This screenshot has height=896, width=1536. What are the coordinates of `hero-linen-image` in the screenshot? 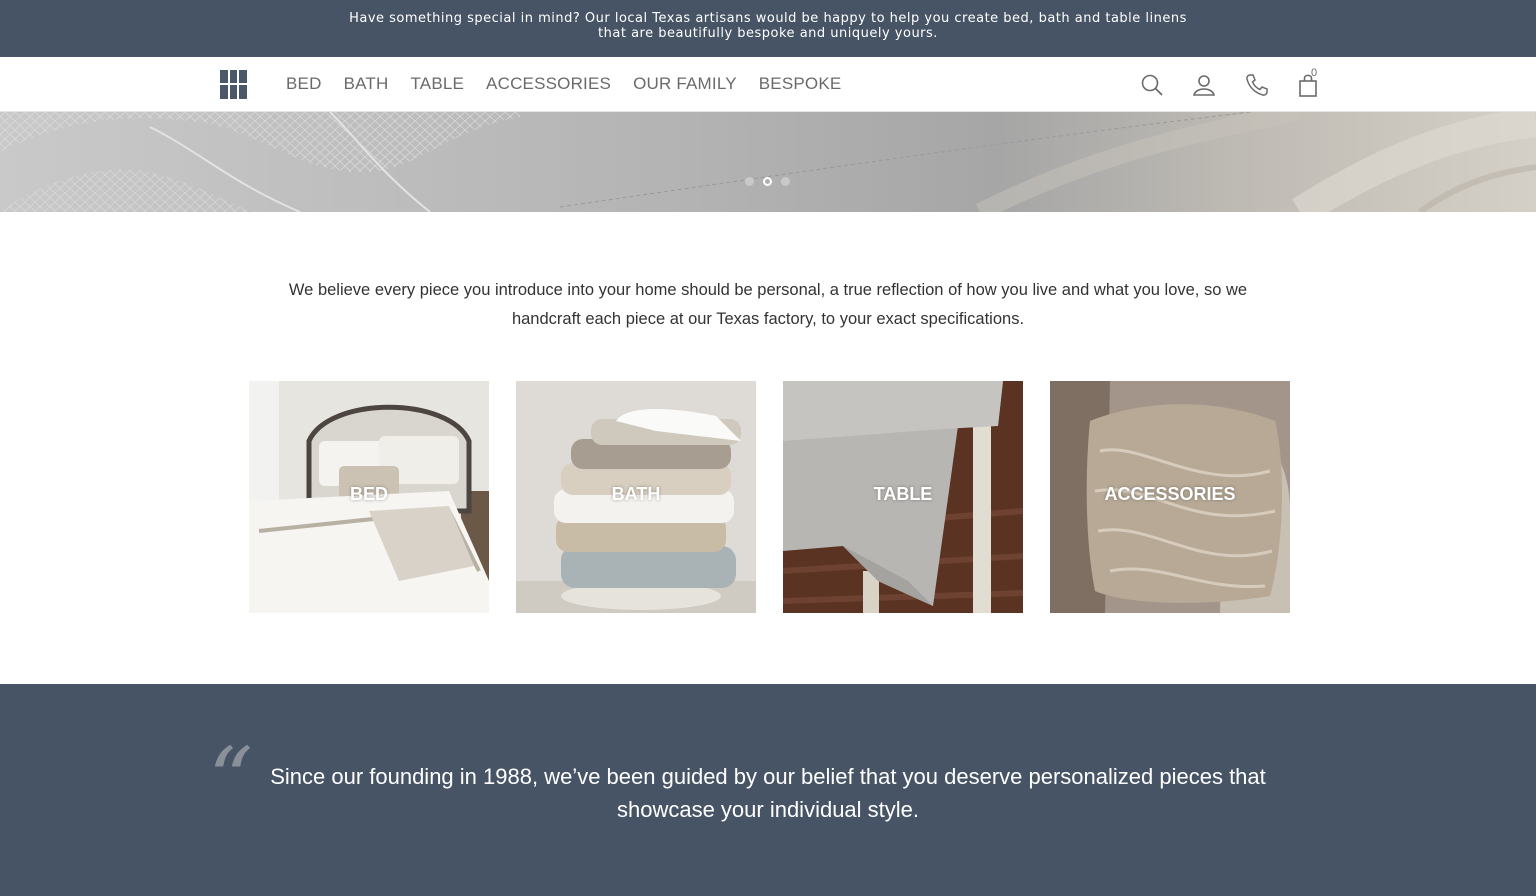 It's located at (768, 162).